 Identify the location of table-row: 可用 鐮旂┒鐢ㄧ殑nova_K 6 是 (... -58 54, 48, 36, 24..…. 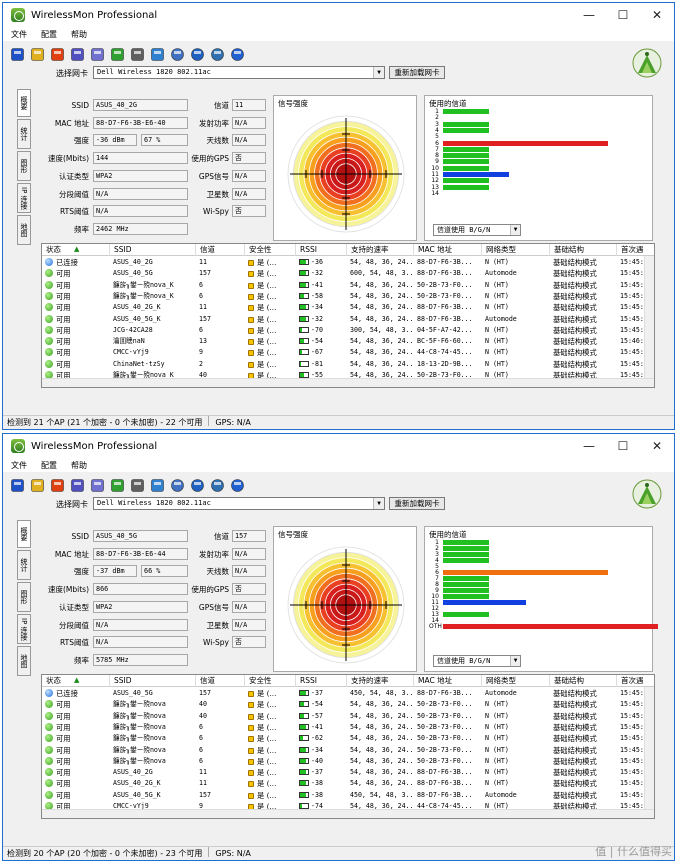
(348, 296).